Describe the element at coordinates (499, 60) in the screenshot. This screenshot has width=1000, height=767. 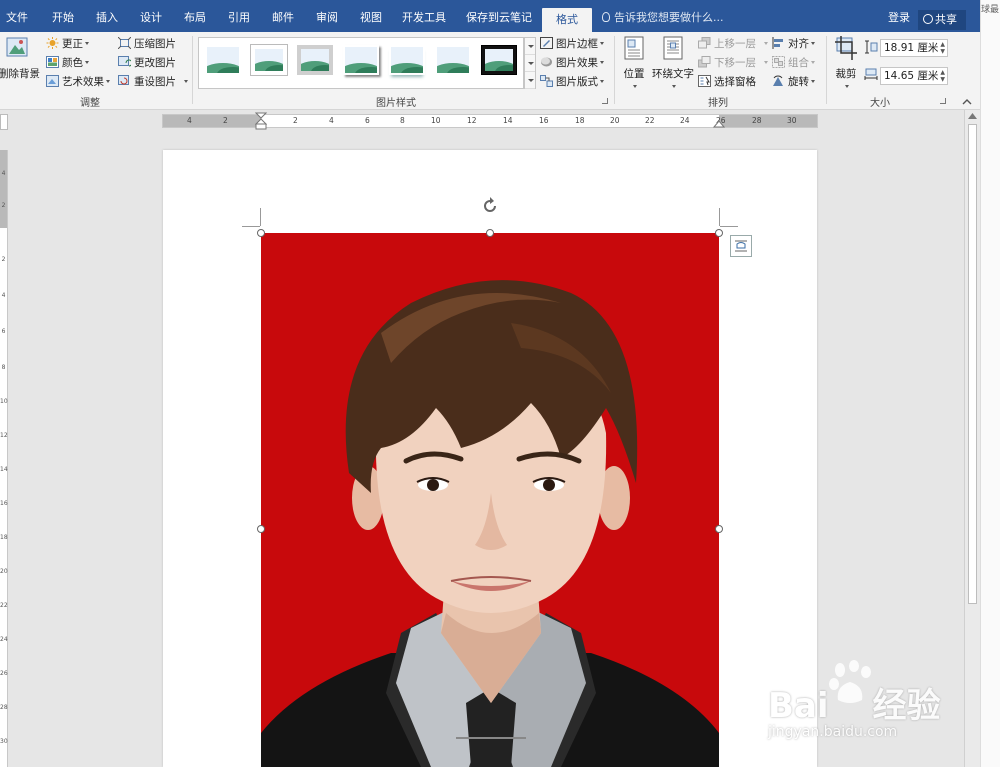
I see `picture-style-thumb-selected` at that location.